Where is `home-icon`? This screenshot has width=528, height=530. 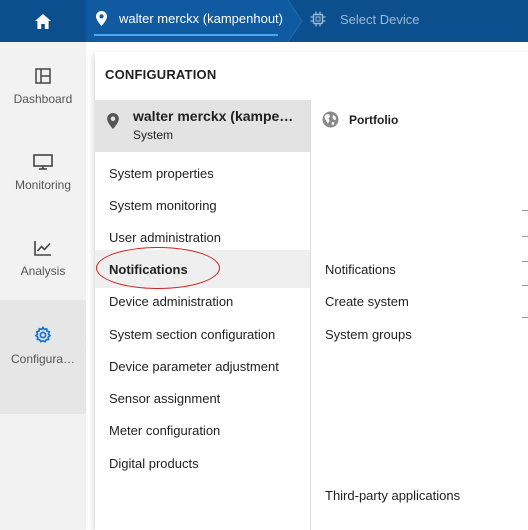
home-icon is located at coordinates (43, 21).